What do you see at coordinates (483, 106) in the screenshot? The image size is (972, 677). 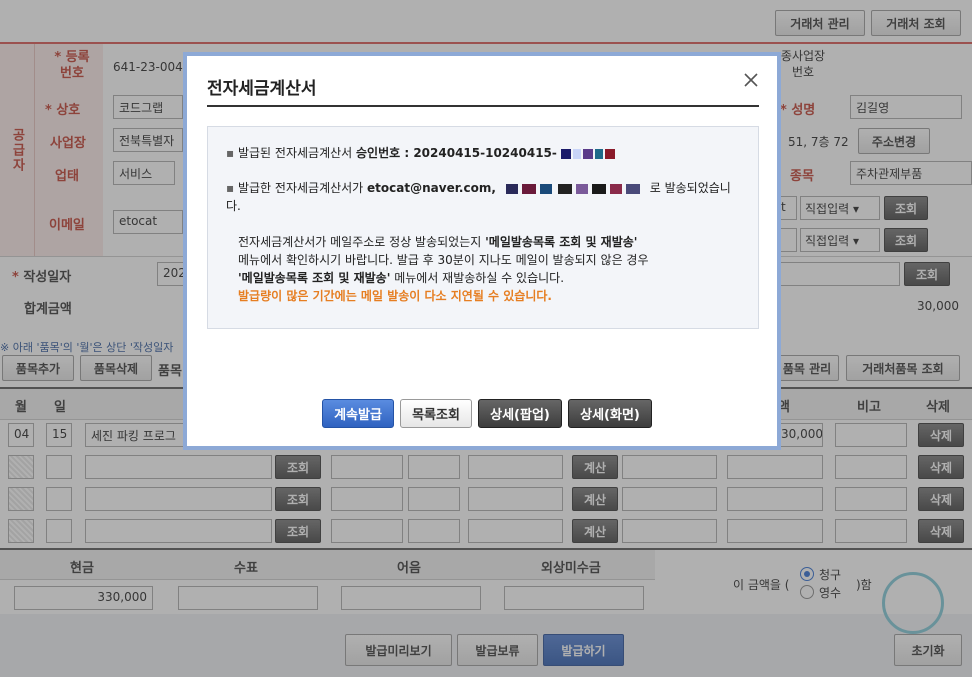 I see `modal-title-divider` at bounding box center [483, 106].